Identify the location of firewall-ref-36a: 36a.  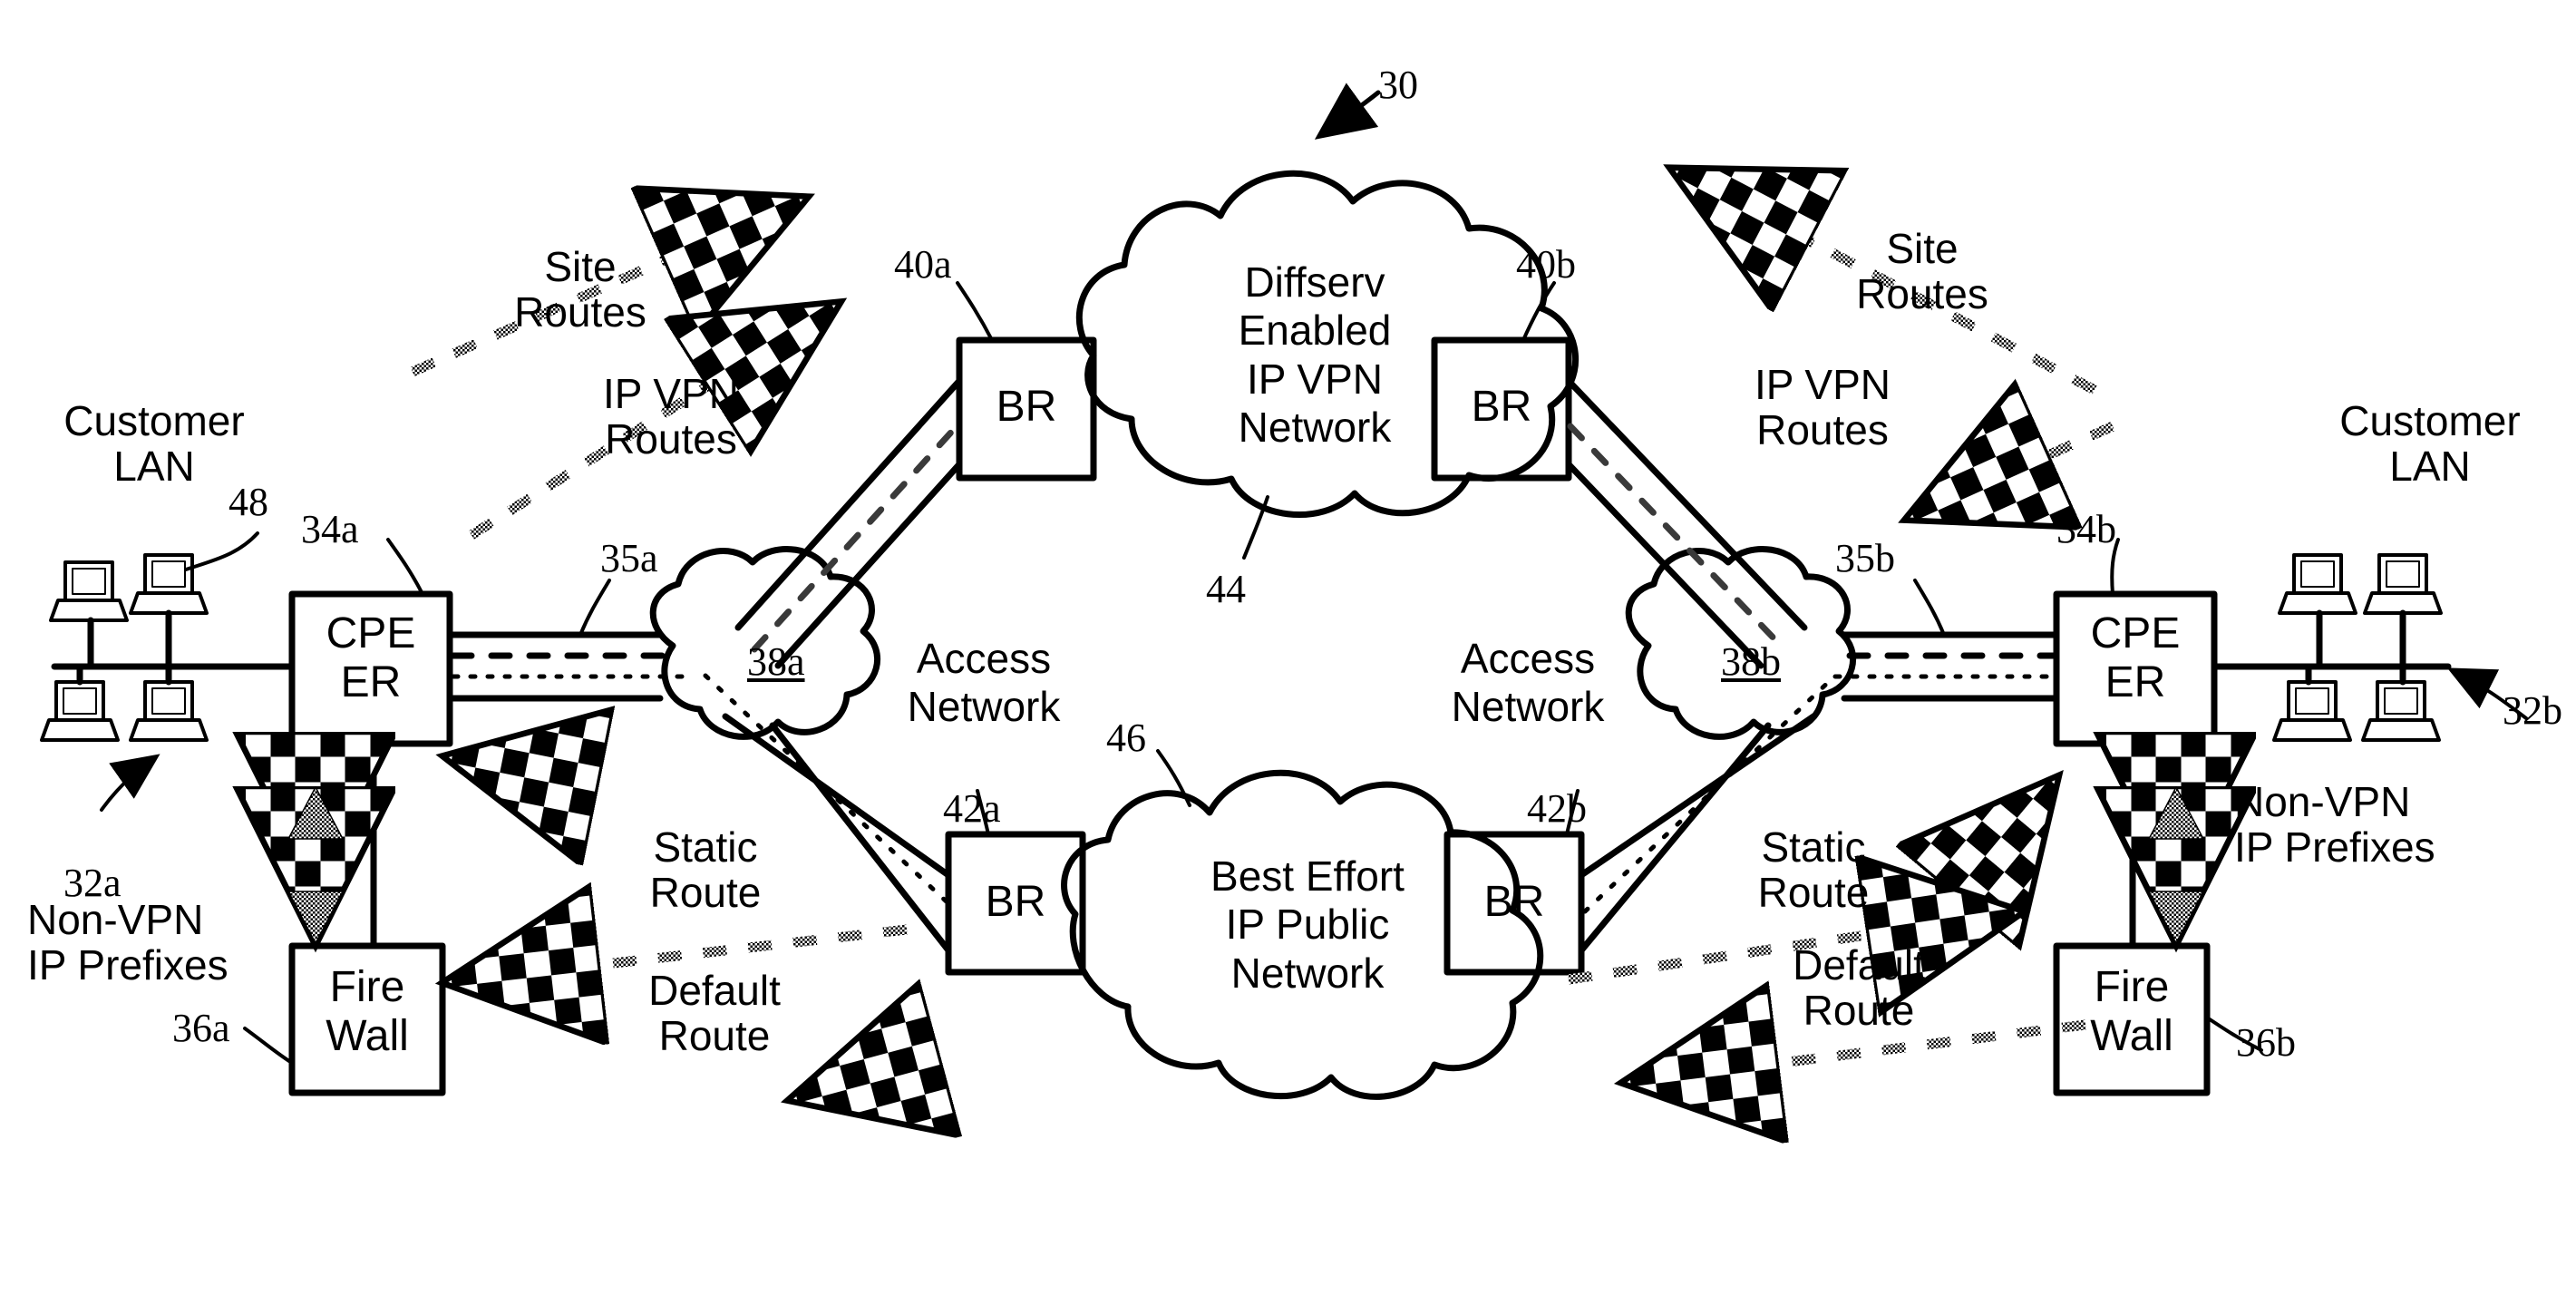
(201, 1028).